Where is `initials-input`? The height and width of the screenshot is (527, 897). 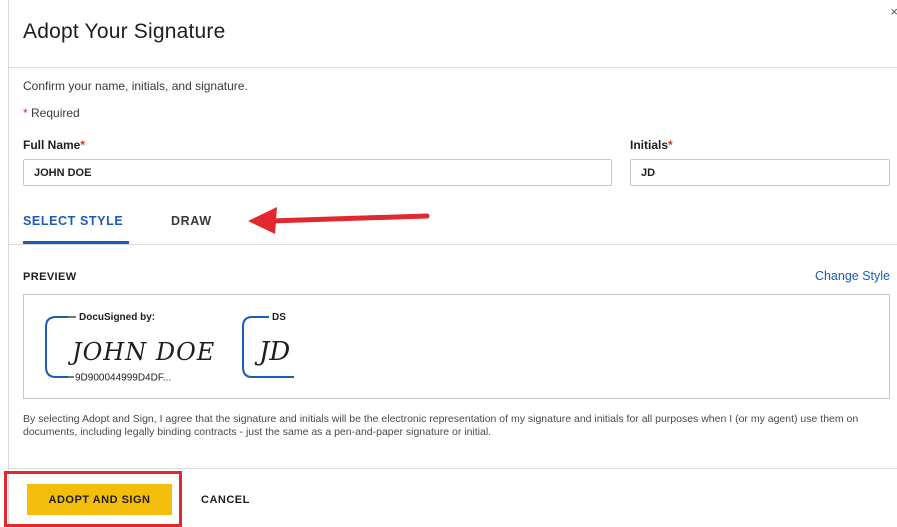
initials-input is located at coordinates (760, 172).